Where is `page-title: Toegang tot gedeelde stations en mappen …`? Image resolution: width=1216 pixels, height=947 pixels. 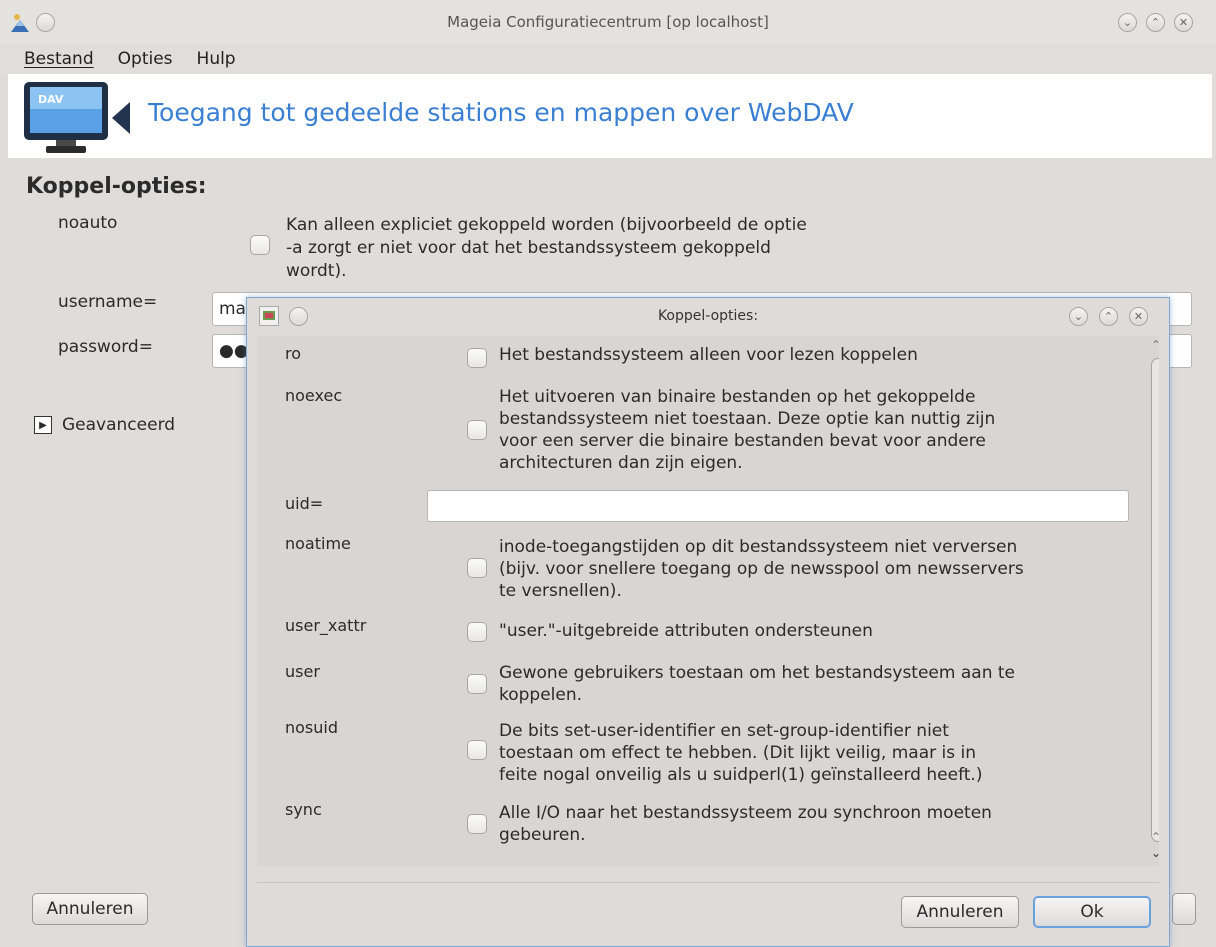
page-title: Toegang tot gedeelde stations en mappen … is located at coordinates (501, 112).